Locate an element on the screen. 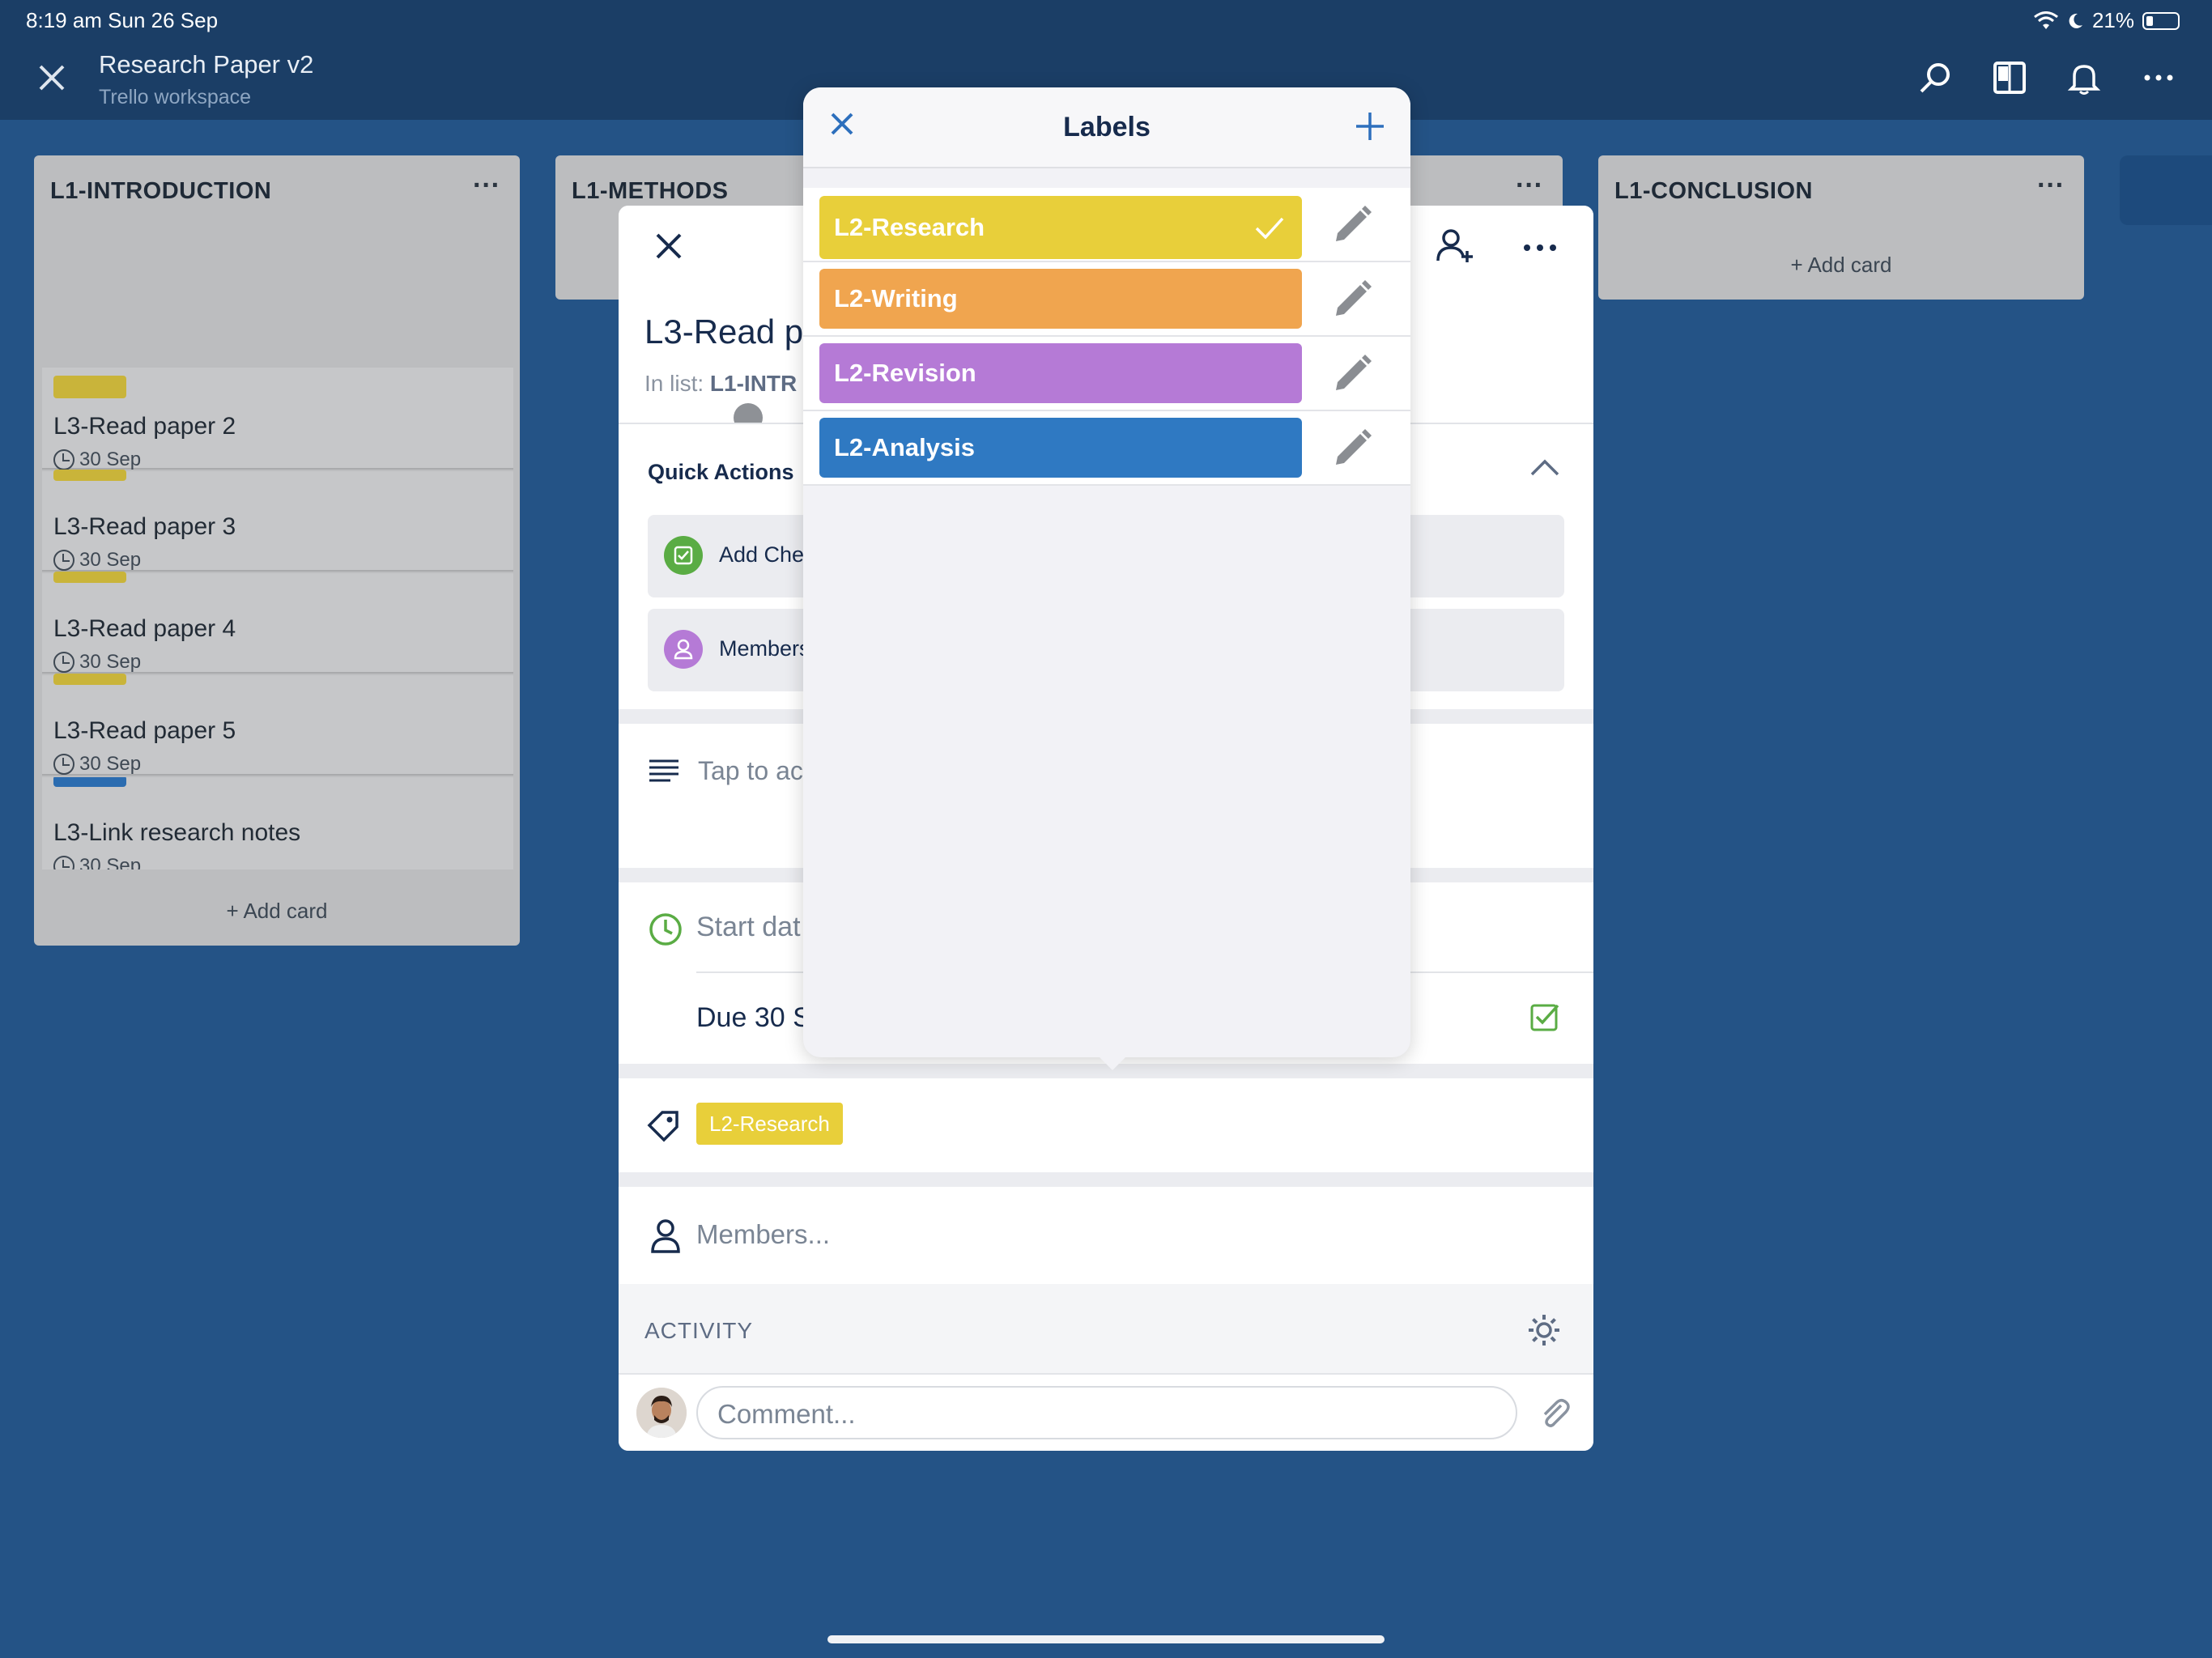  card-title: L3-Read p is located at coordinates (724, 331).